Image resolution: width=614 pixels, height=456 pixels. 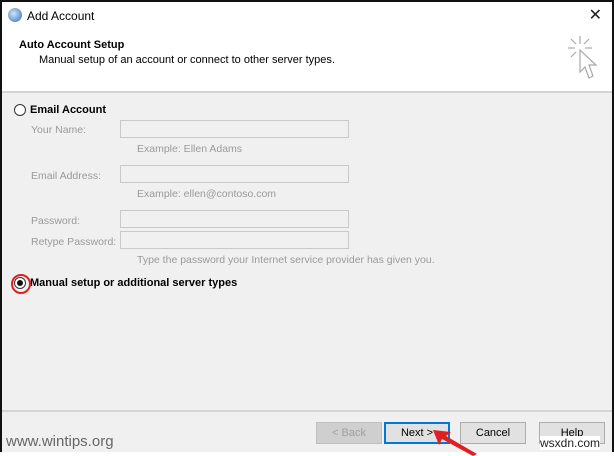 What do you see at coordinates (61, 16) in the screenshot?
I see `window-title: Add Account` at bounding box center [61, 16].